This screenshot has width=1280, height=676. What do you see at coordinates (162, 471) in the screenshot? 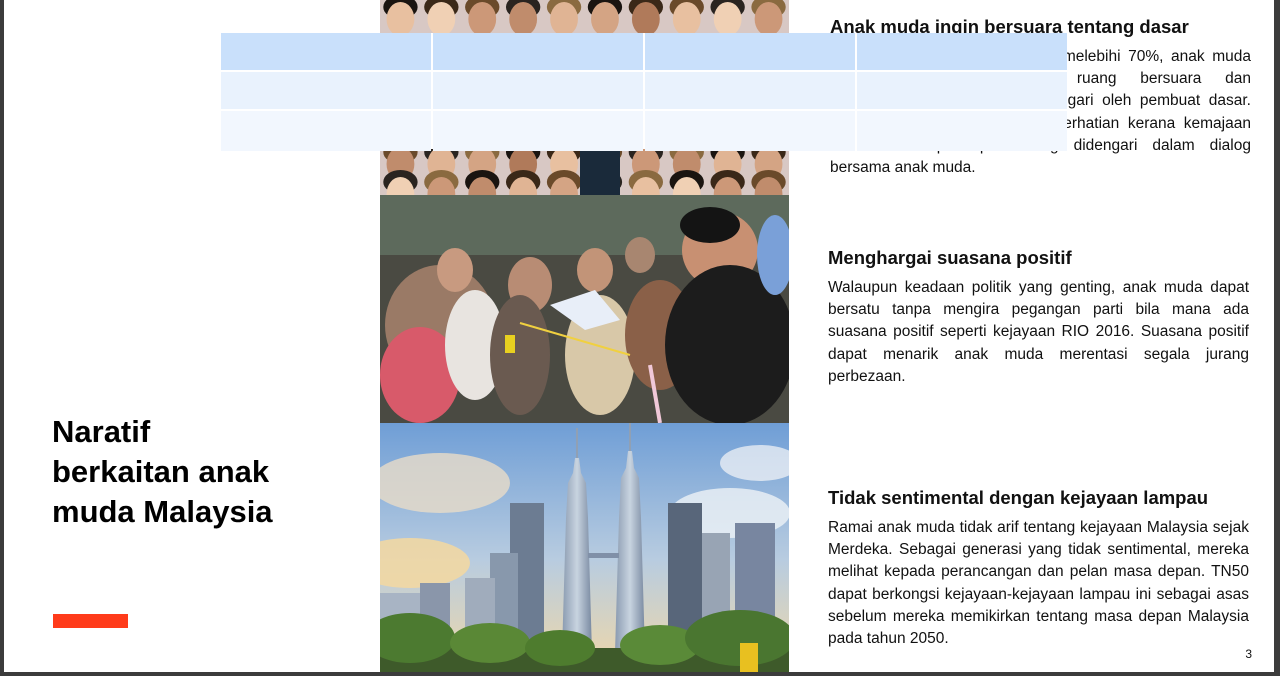
I see `slide-title: Naratif berkaitan anak muda Malaysia` at bounding box center [162, 471].